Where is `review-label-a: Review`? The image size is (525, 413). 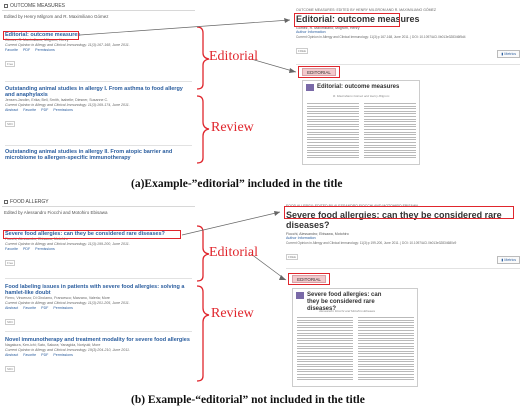
review-label-a: Review is located at coordinates (232, 127).